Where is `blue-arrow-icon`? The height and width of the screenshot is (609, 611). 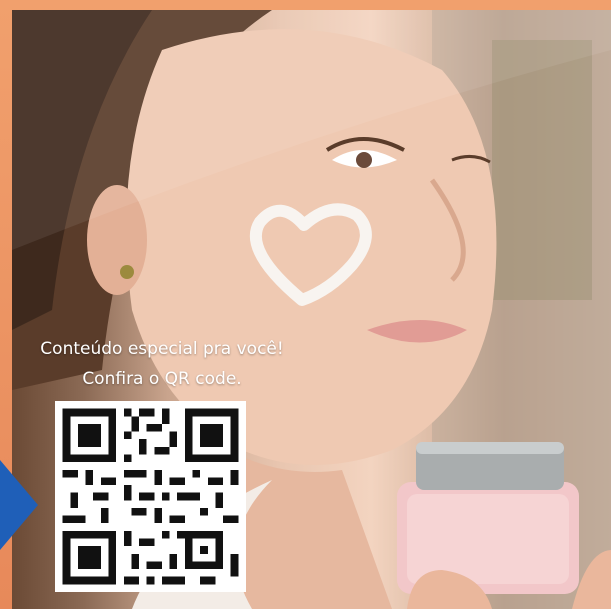
blue-arrow-icon is located at coordinates (19, 505).